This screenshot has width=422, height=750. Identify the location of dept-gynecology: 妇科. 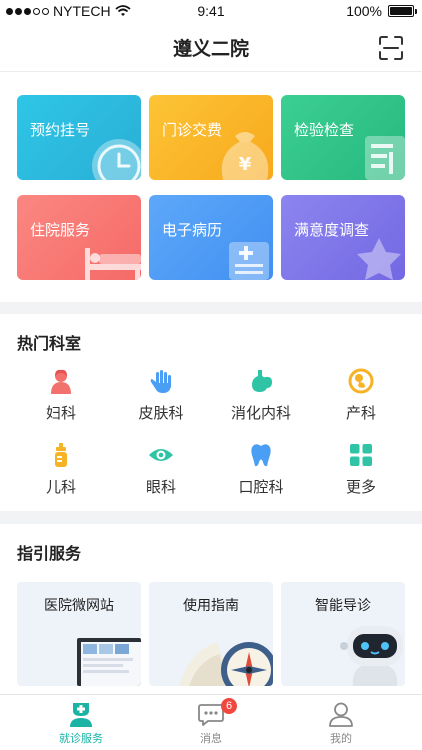
(61, 395).